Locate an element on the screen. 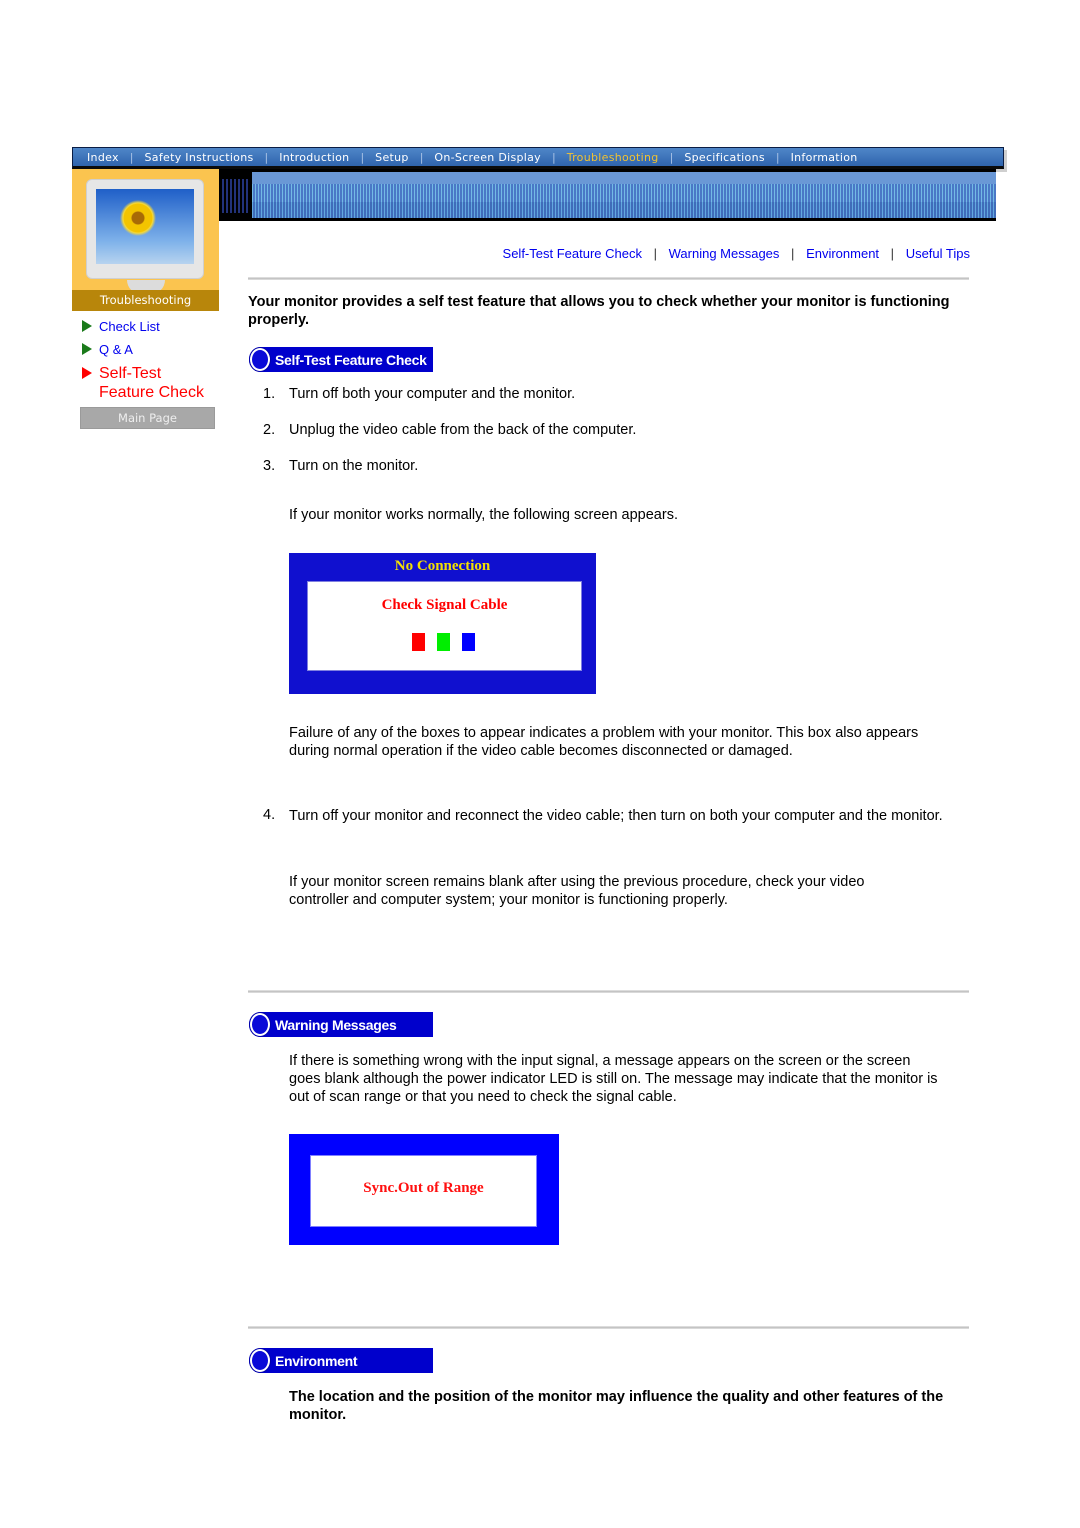 This screenshot has width=1080, height=1528. osd-sync-out-of-range: Sync.Out of Range is located at coordinates (424, 1189).